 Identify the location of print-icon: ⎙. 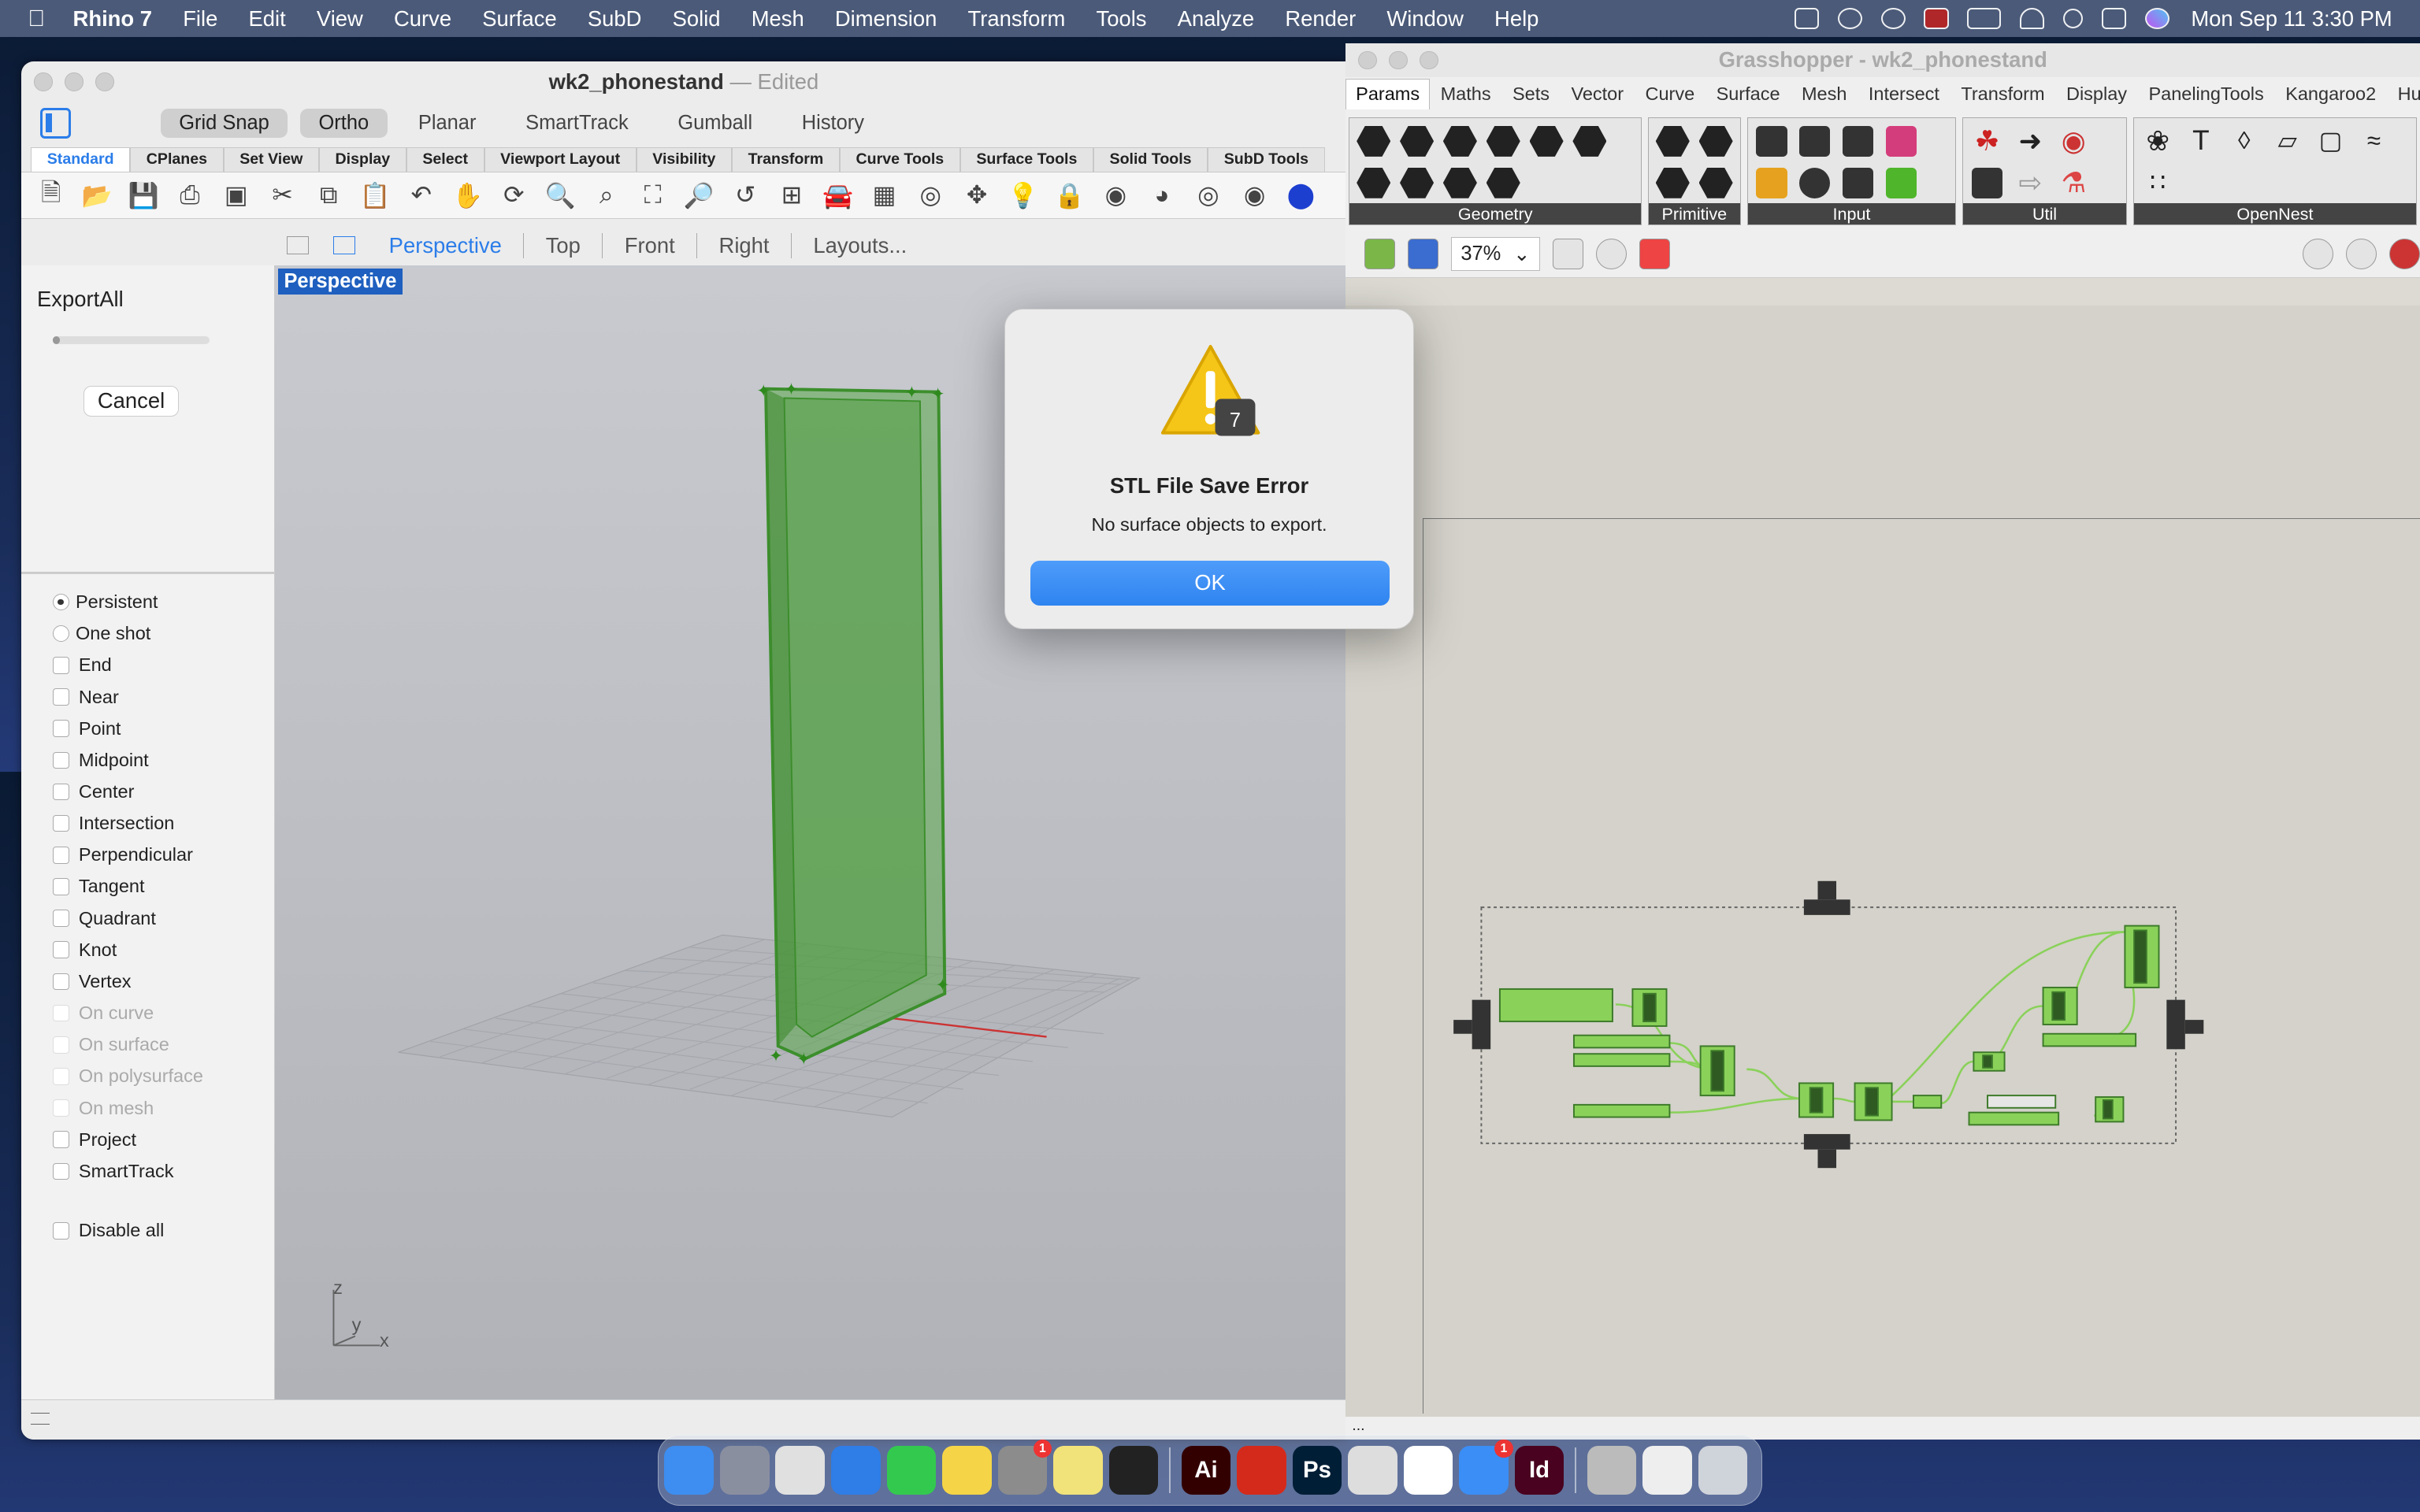
(189, 195).